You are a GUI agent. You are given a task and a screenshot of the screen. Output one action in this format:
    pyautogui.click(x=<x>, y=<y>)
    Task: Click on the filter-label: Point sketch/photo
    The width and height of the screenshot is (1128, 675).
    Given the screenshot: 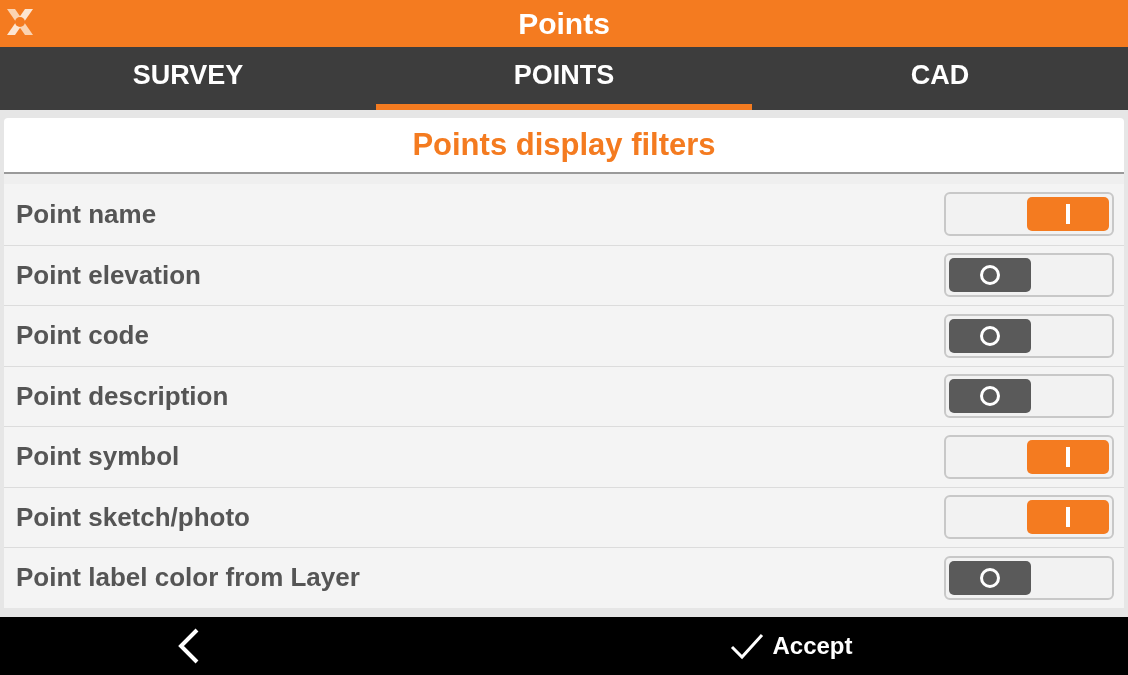 What is the action you would take?
    pyautogui.click(x=133, y=517)
    